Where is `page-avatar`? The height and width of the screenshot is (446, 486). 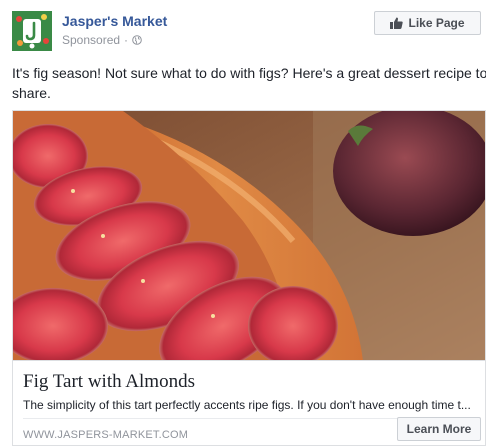
page-avatar is located at coordinates (32, 31).